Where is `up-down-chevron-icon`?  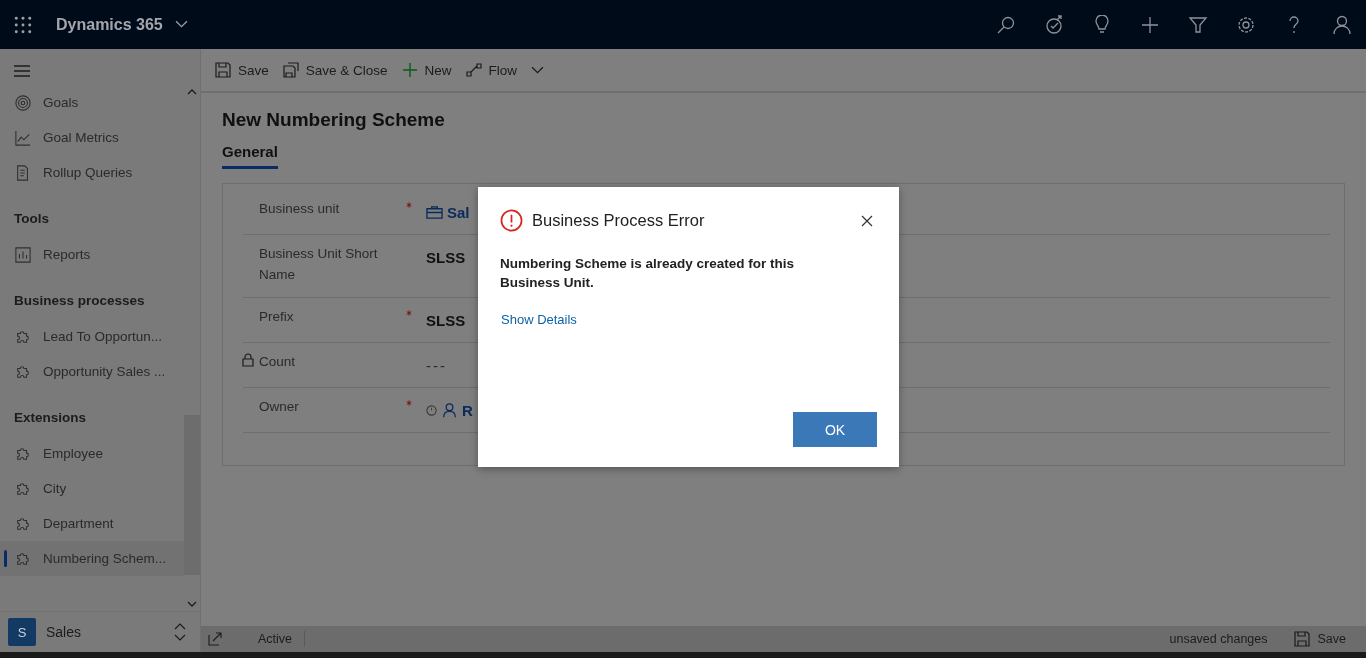
up-down-chevron-icon is located at coordinates (180, 632).